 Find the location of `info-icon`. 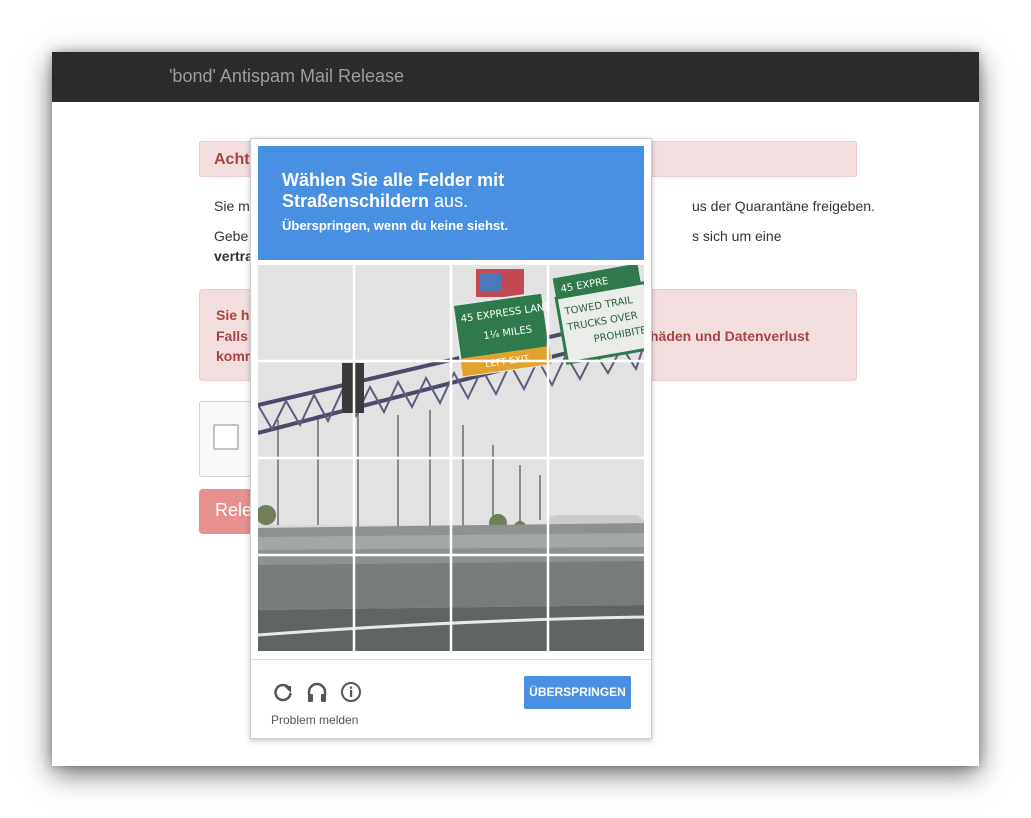

info-icon is located at coordinates (351, 692).